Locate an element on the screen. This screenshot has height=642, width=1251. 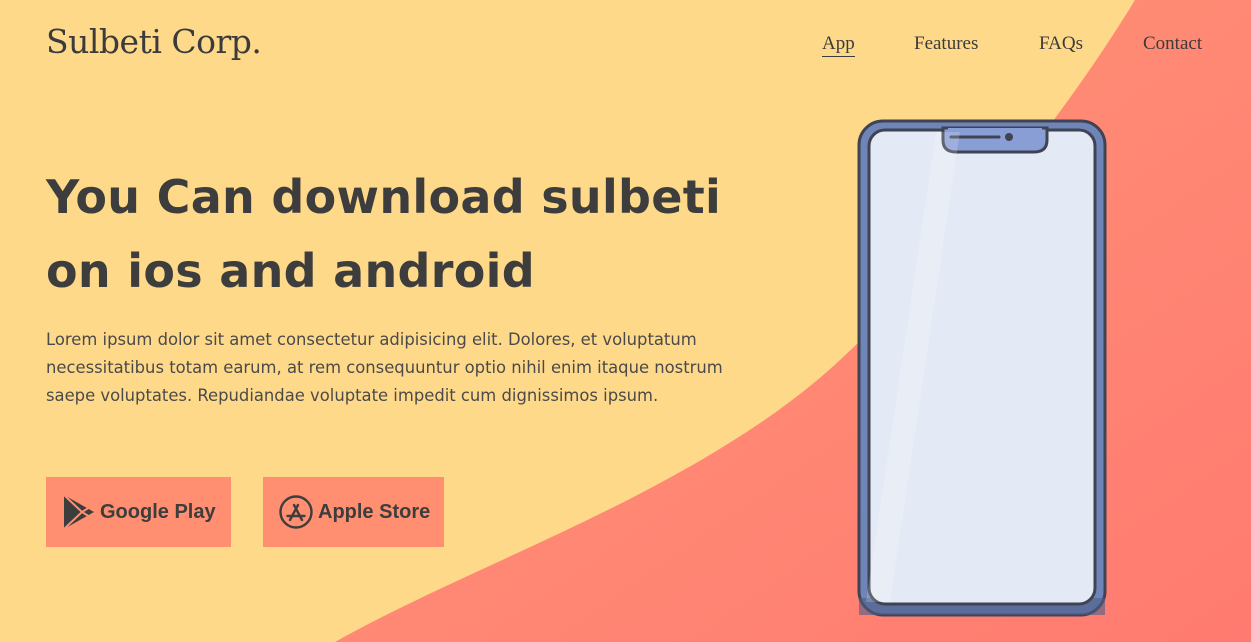
nav-item-faqs: FAQs is located at coordinates (1061, 44).